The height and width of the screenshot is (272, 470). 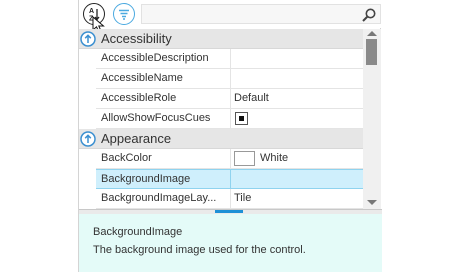 I want to click on category-label: Appearance, so click(x=136, y=138).